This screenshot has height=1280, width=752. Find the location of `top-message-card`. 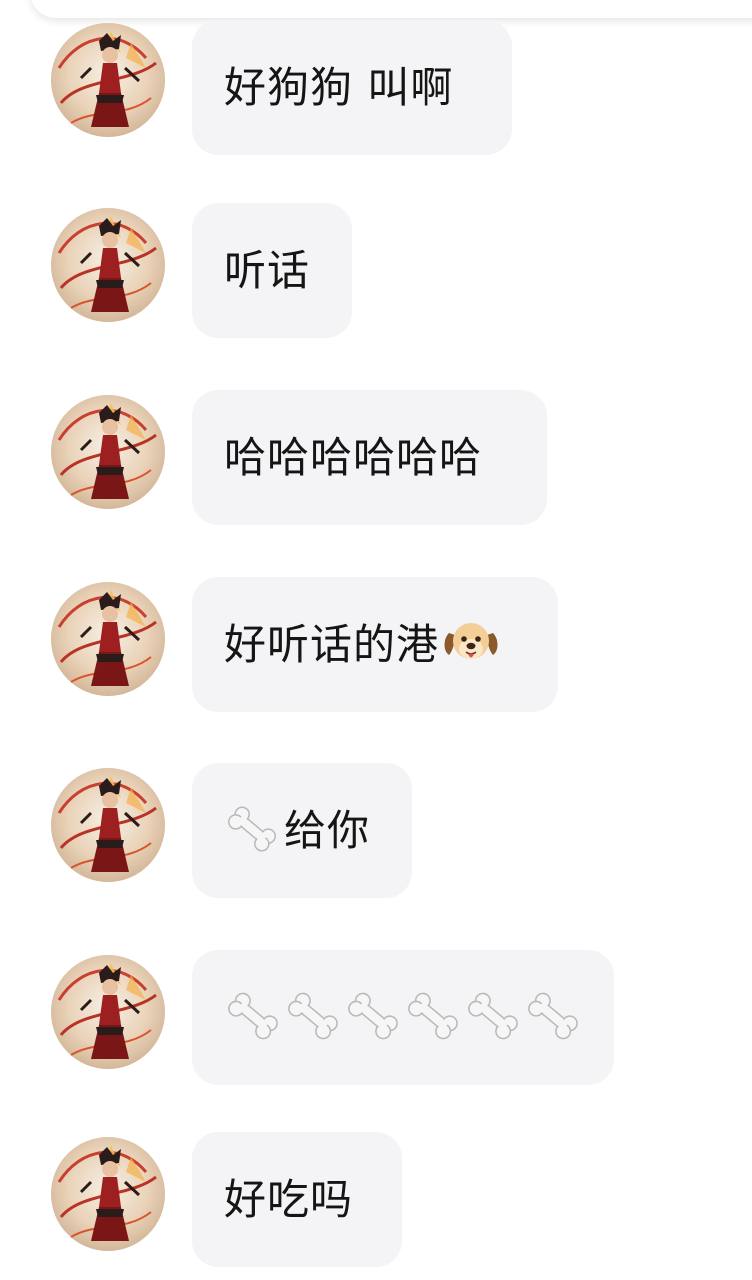

top-message-card is located at coordinates (391, 9).